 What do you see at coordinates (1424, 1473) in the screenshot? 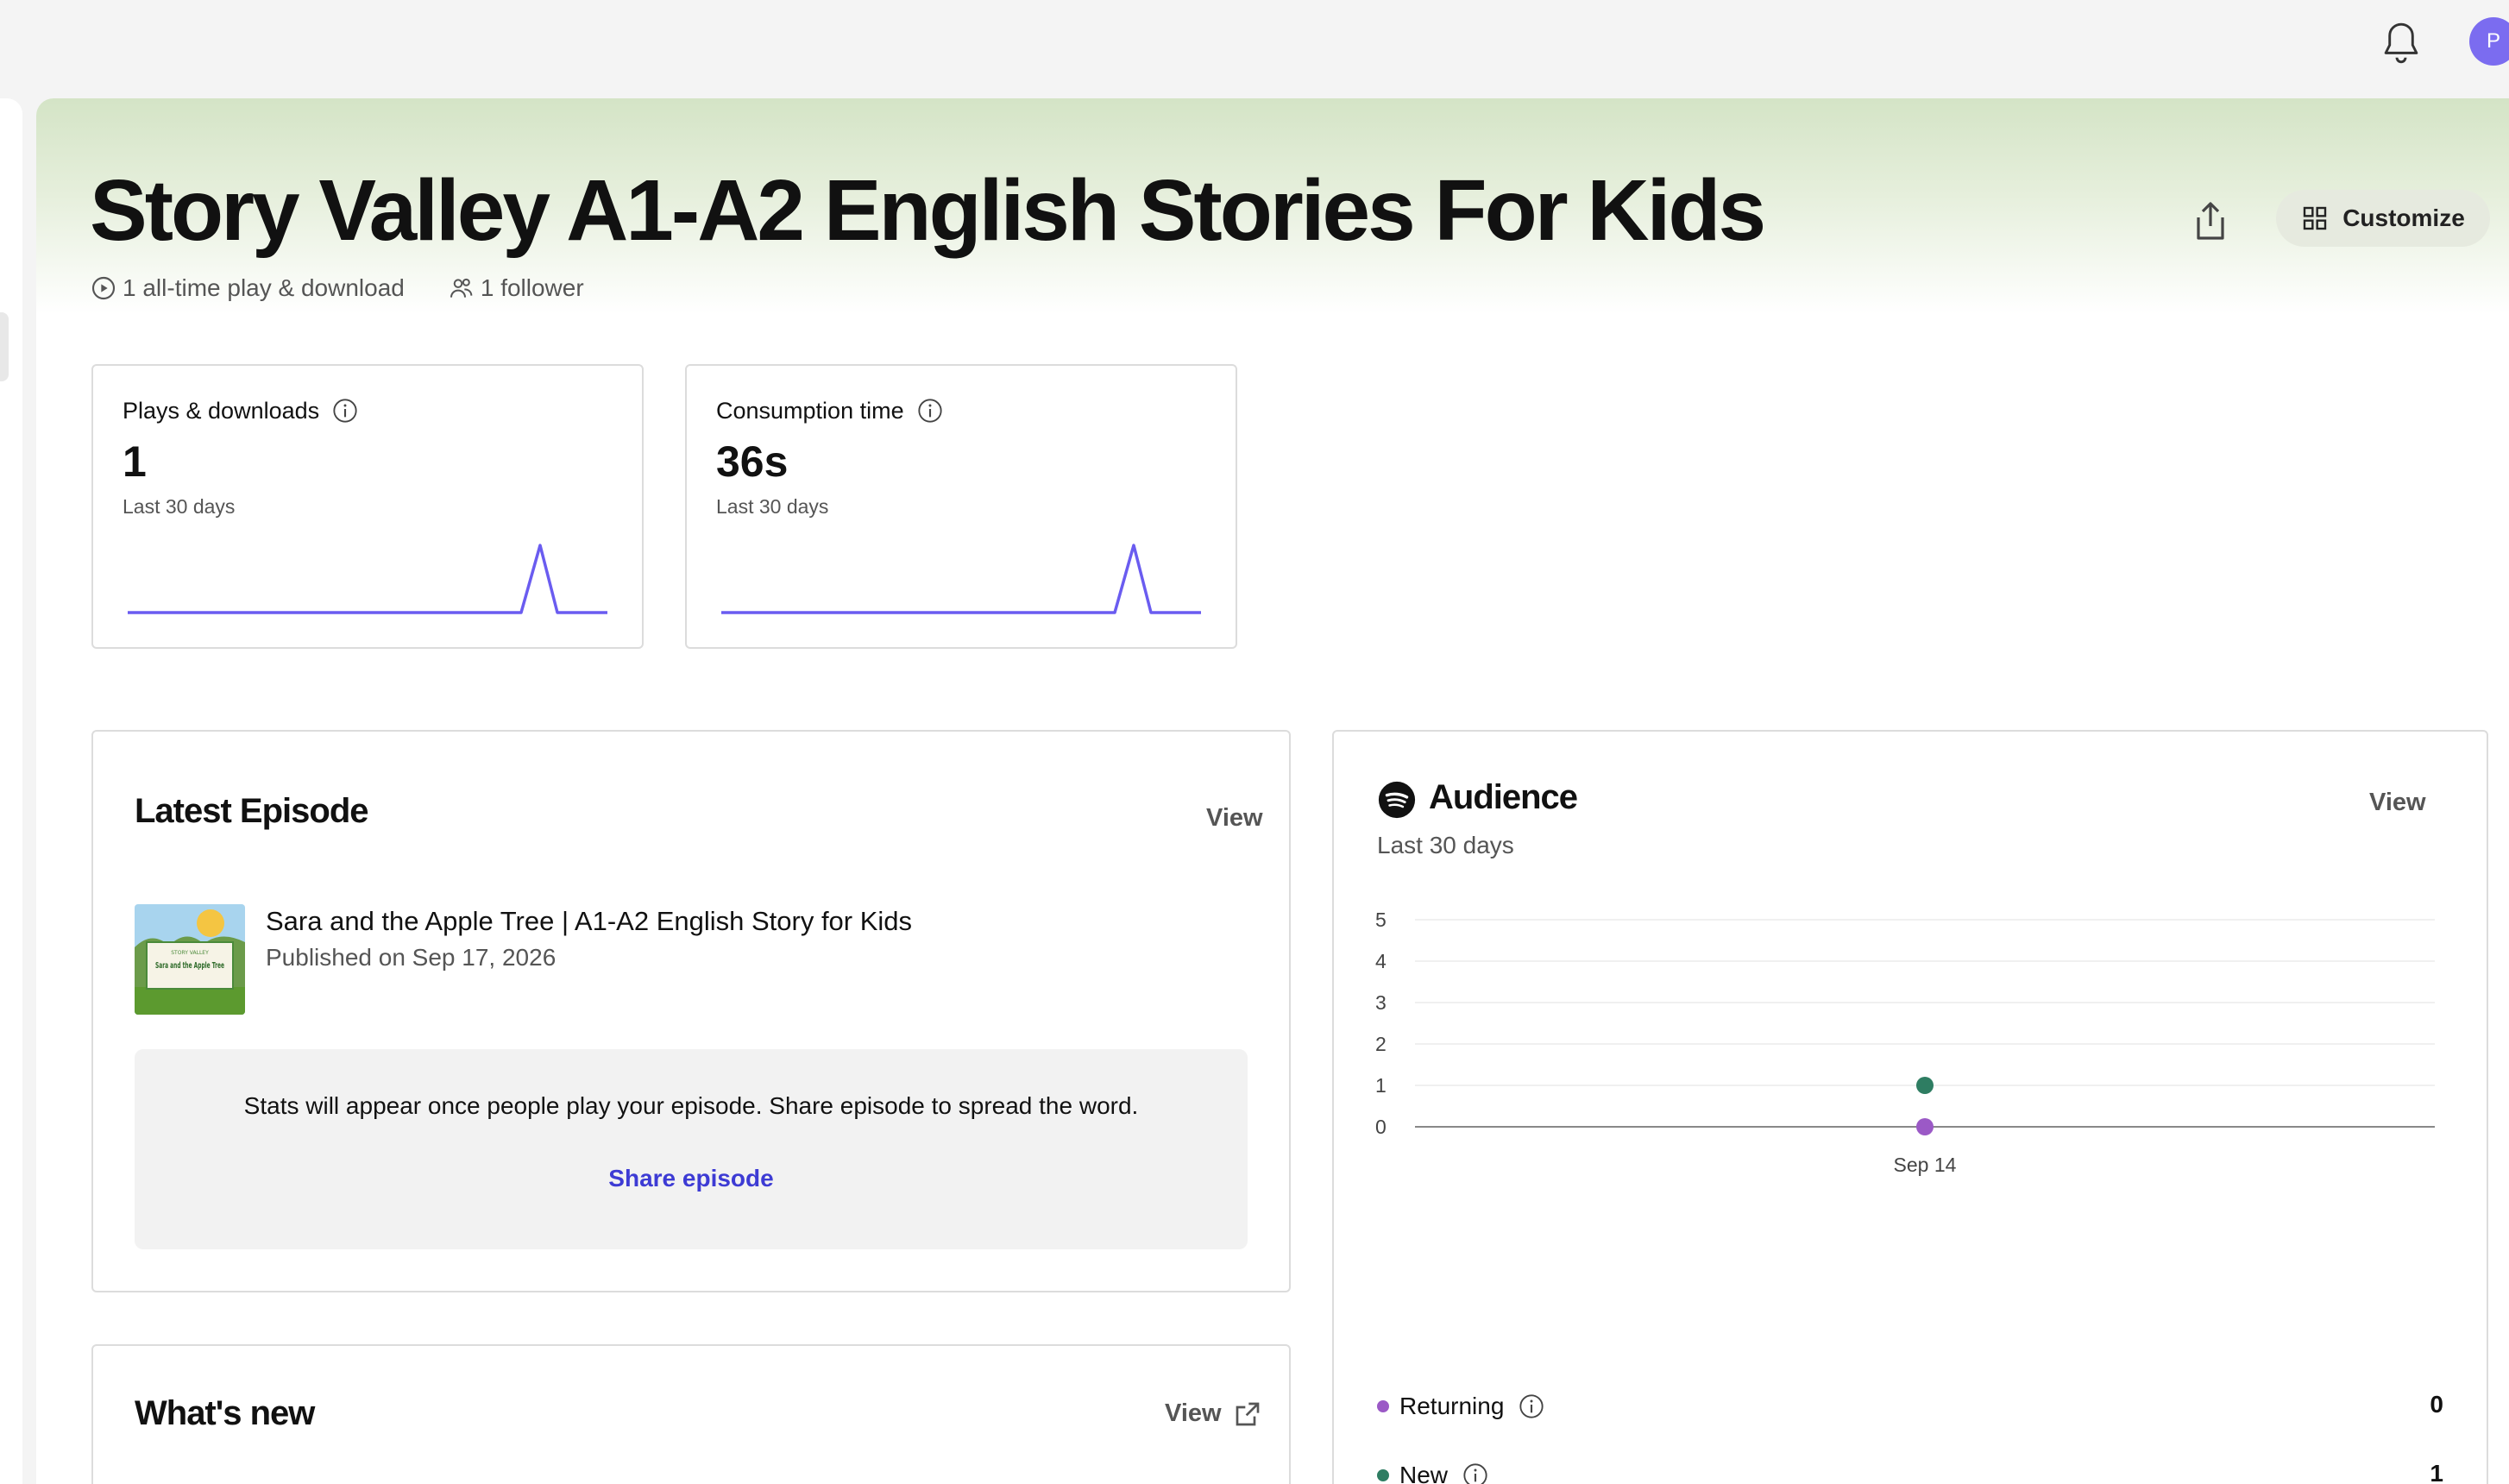
I see `new-label: New` at bounding box center [1424, 1473].